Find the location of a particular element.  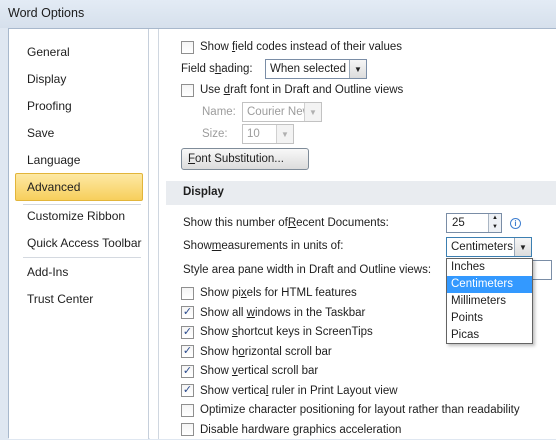

display-option: Show horizontal scroll bar is located at coordinates (256, 352).